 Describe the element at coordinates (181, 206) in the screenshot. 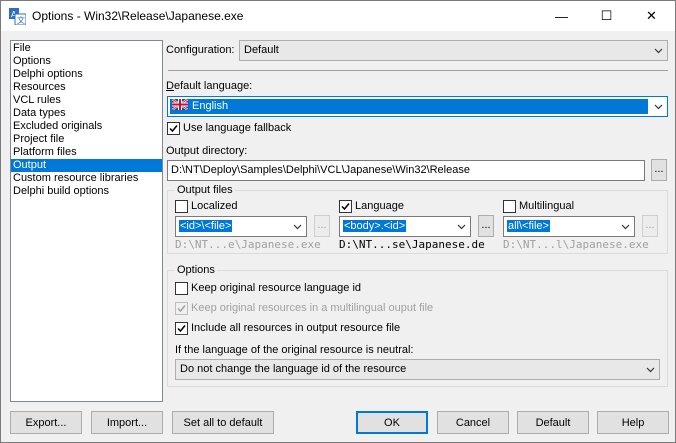

I see `localized-checkbox` at that location.